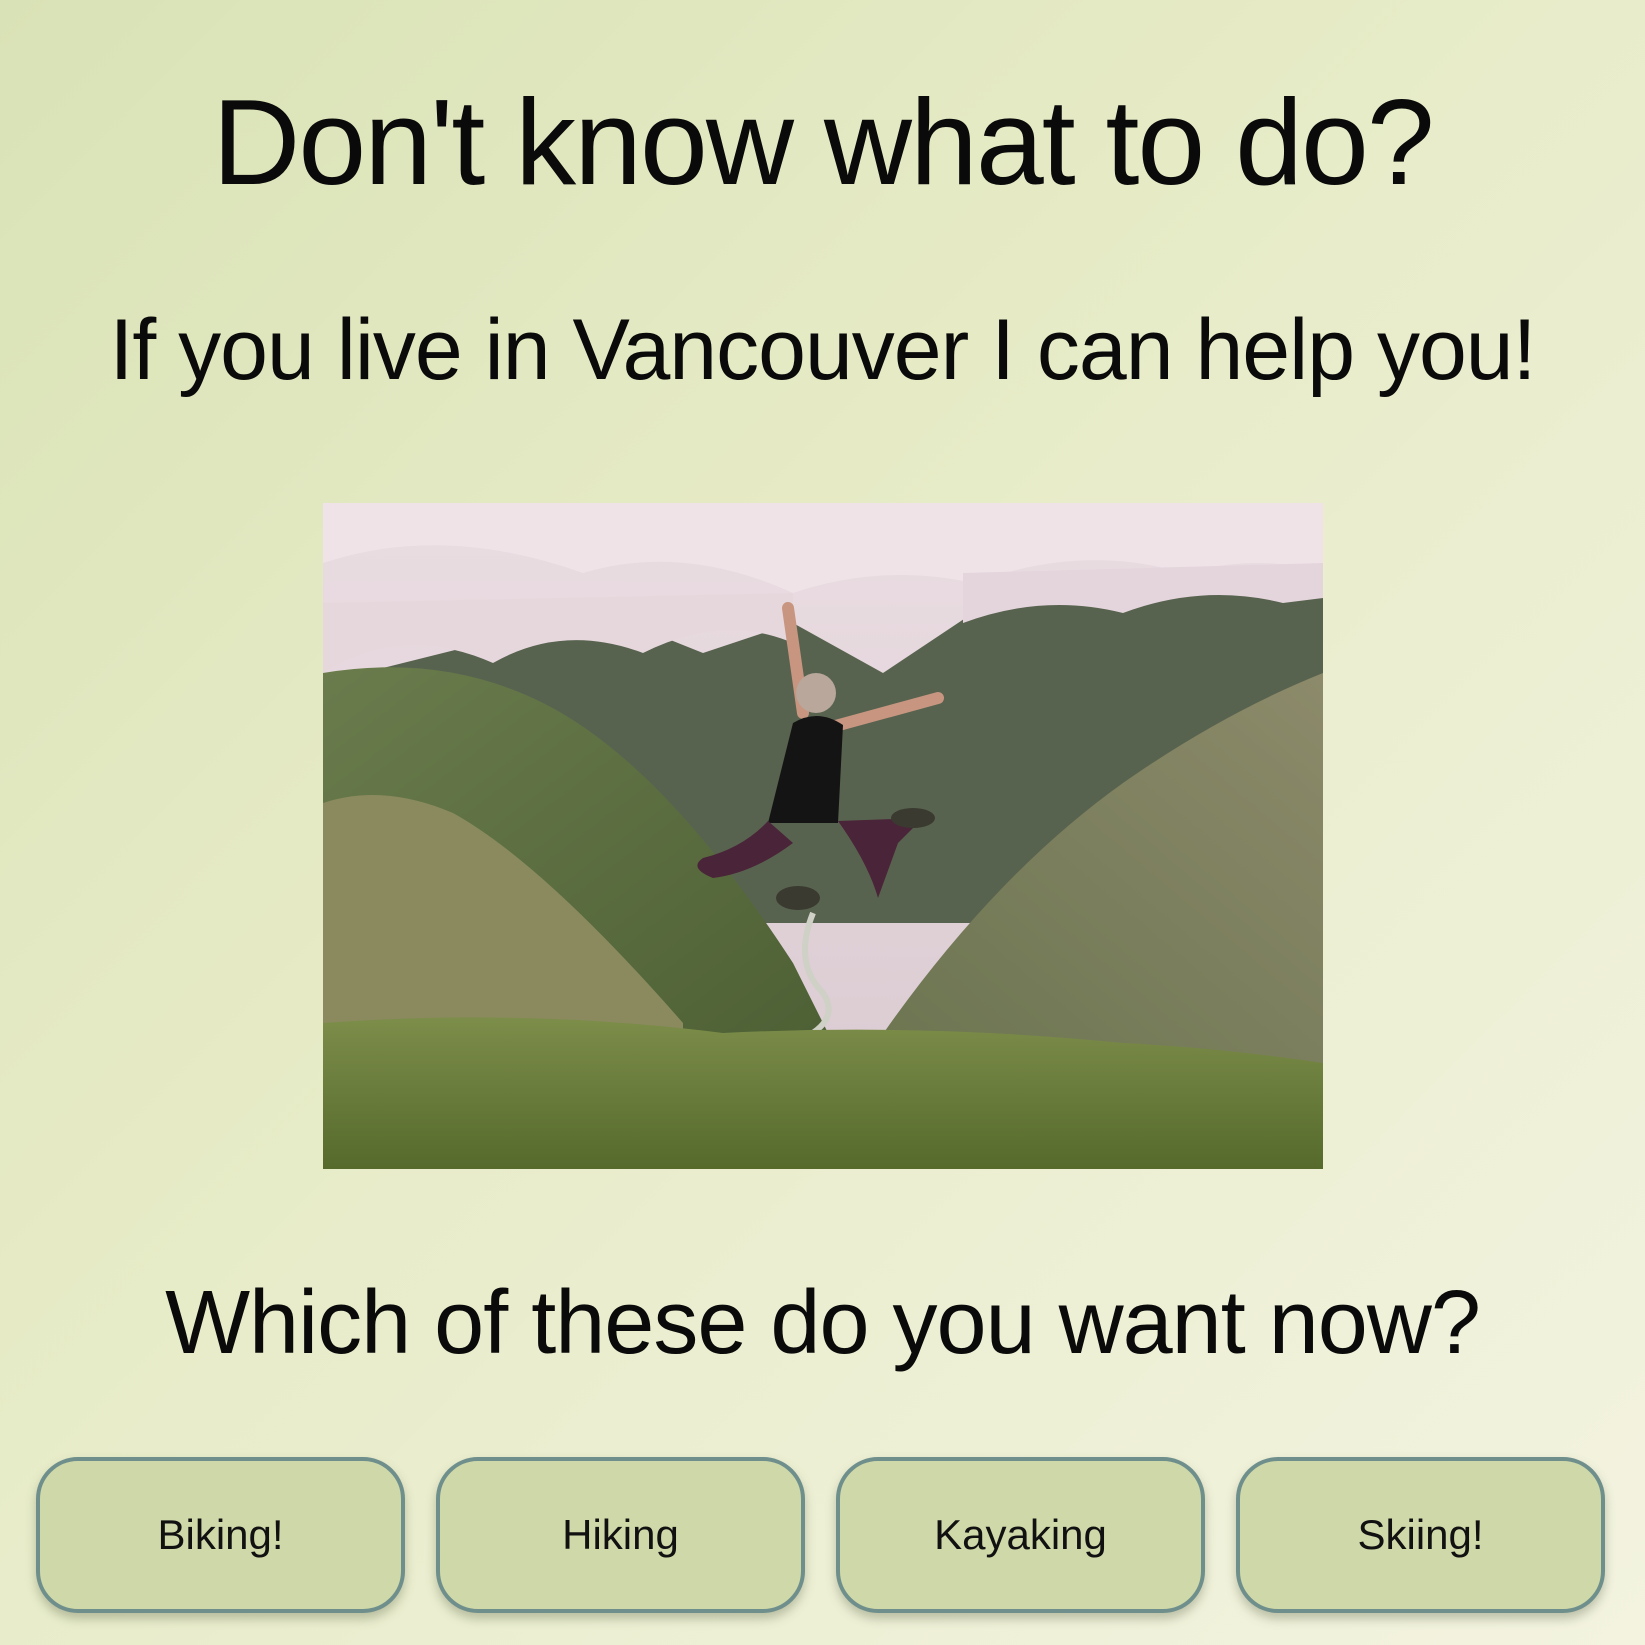  I want to click on kayaking-button: Kayaking, so click(1020, 1535).